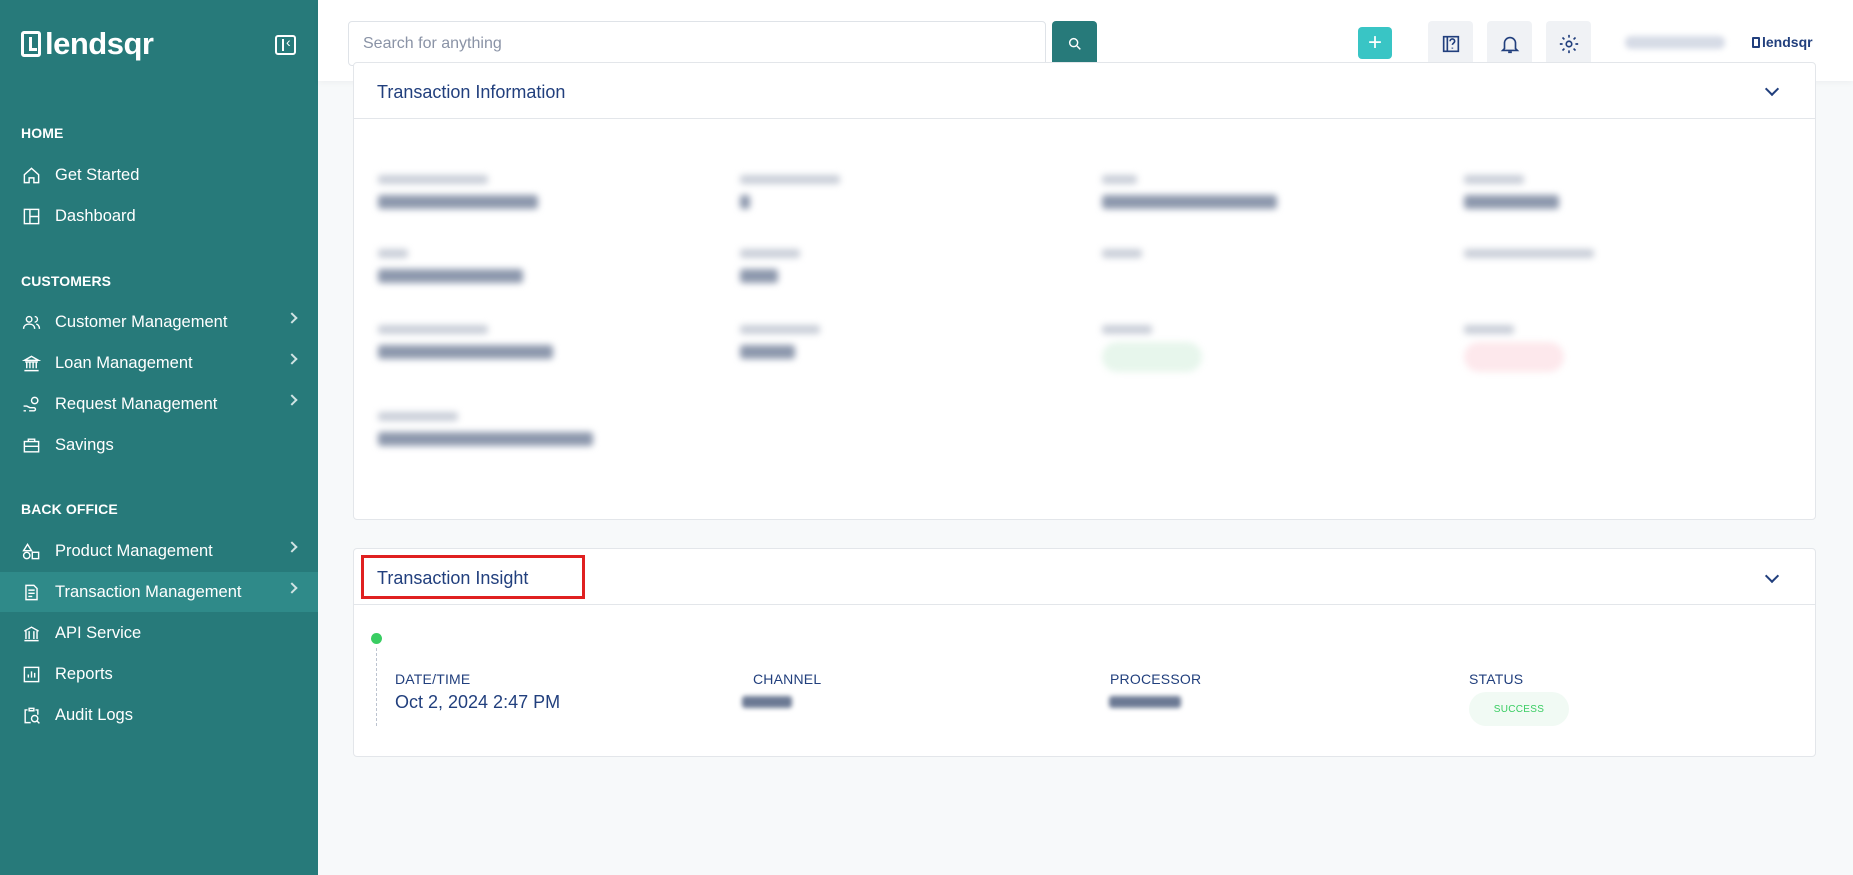 The image size is (1853, 875). What do you see at coordinates (31, 175) in the screenshot?
I see `home-icon` at bounding box center [31, 175].